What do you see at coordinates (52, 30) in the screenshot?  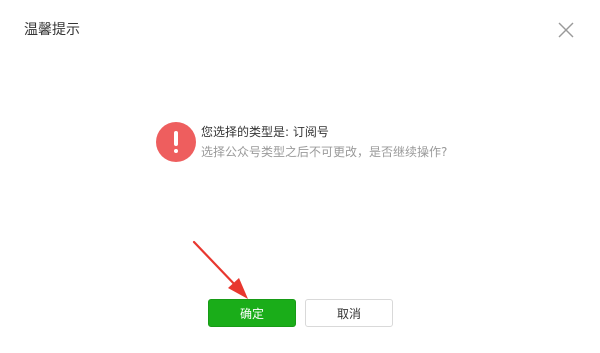 I see `dialog-title: 温馨提示` at bounding box center [52, 30].